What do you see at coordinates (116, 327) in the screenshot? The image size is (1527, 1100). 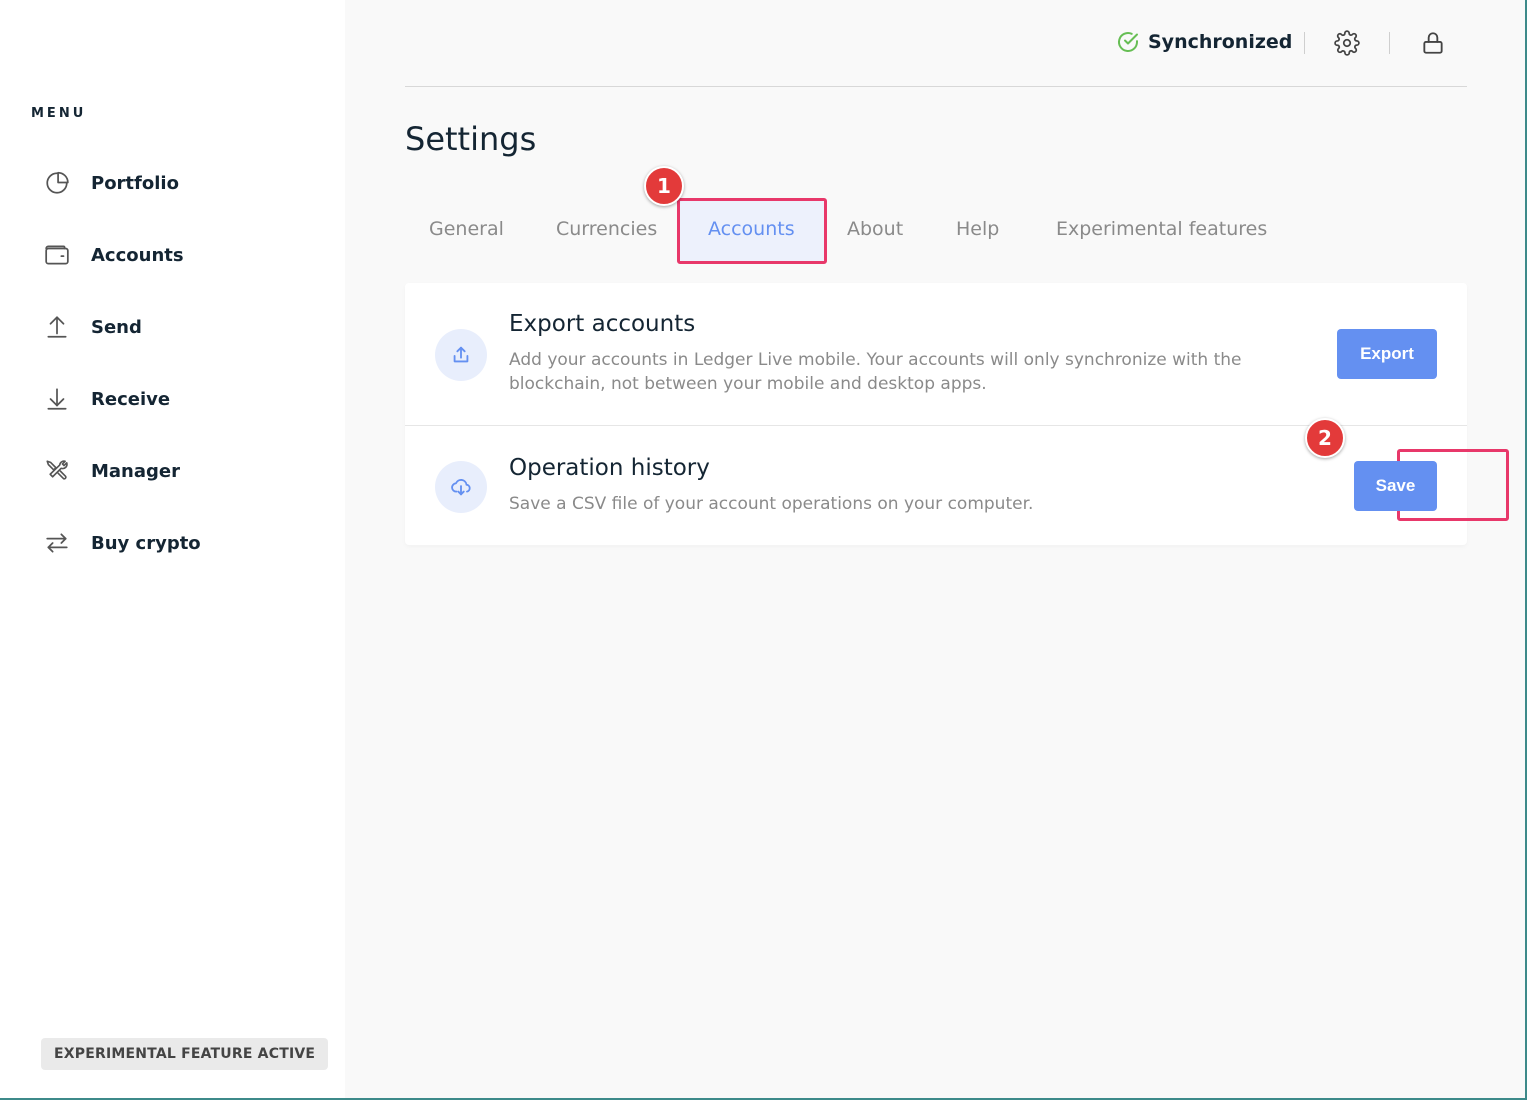 I see `sidebar-item-label: Send` at bounding box center [116, 327].